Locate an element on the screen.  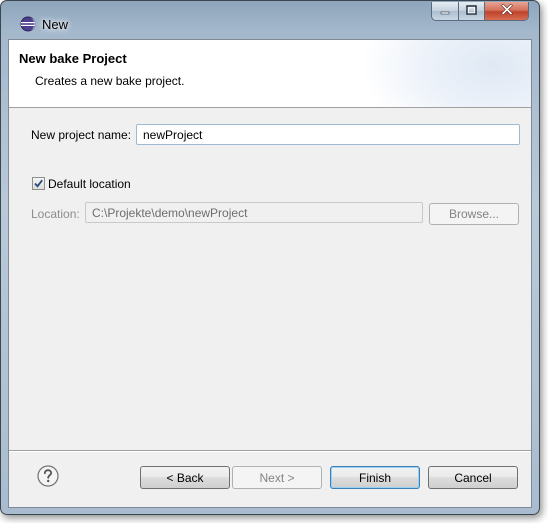
eclipse-app-icon is located at coordinates (28, 24).